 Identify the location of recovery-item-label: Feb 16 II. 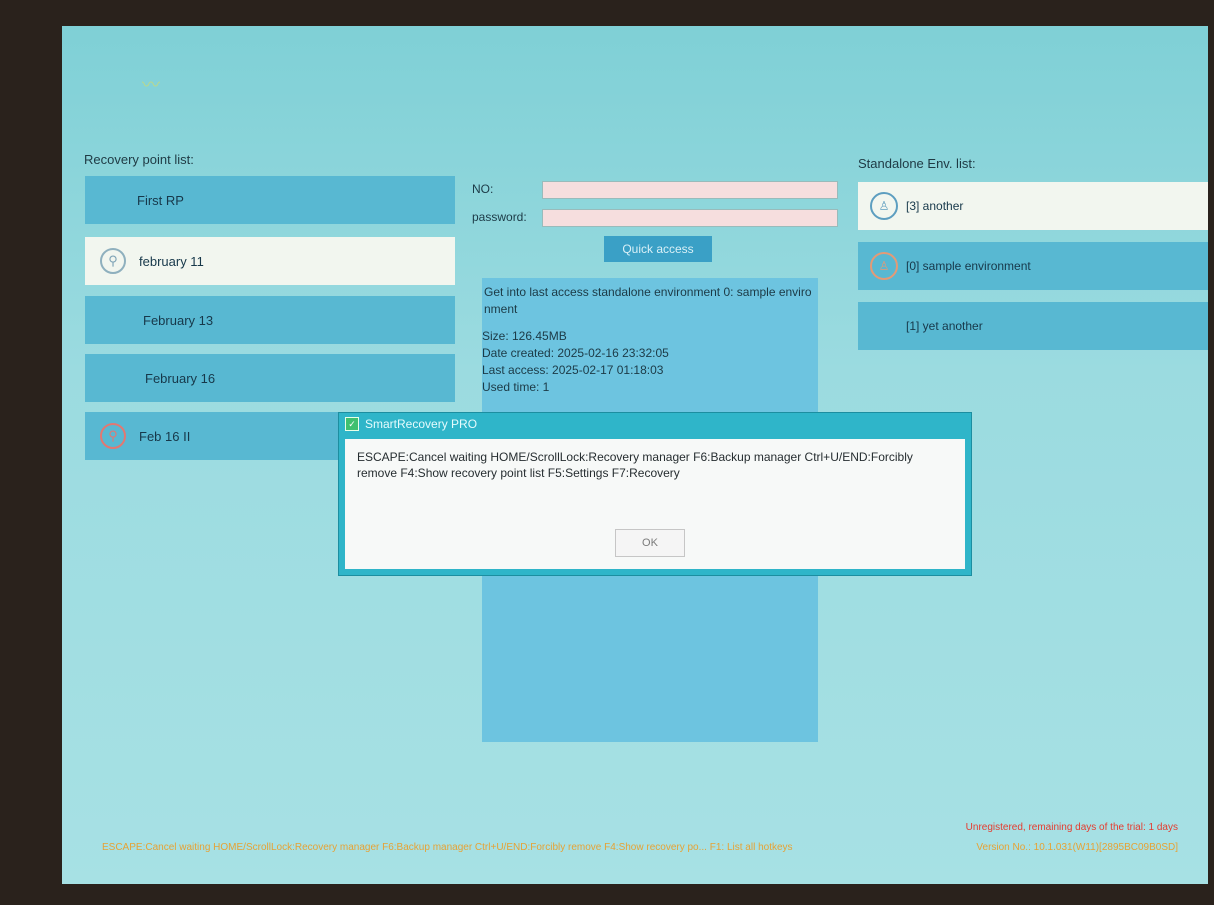
(165, 436).